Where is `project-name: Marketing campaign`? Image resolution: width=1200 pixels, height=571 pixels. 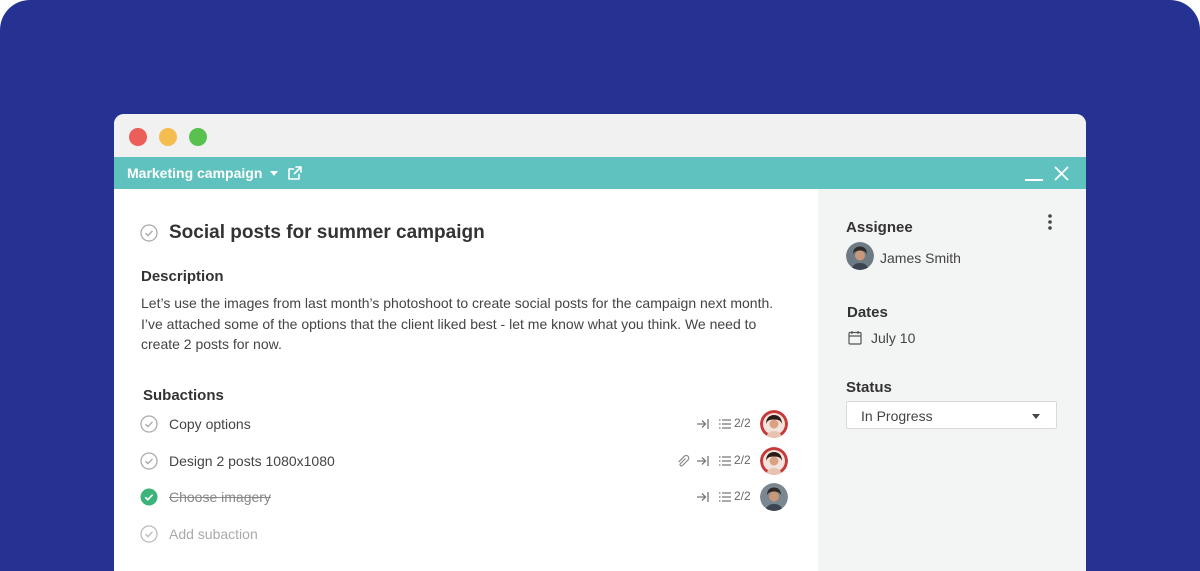 project-name: Marketing campaign is located at coordinates (195, 173).